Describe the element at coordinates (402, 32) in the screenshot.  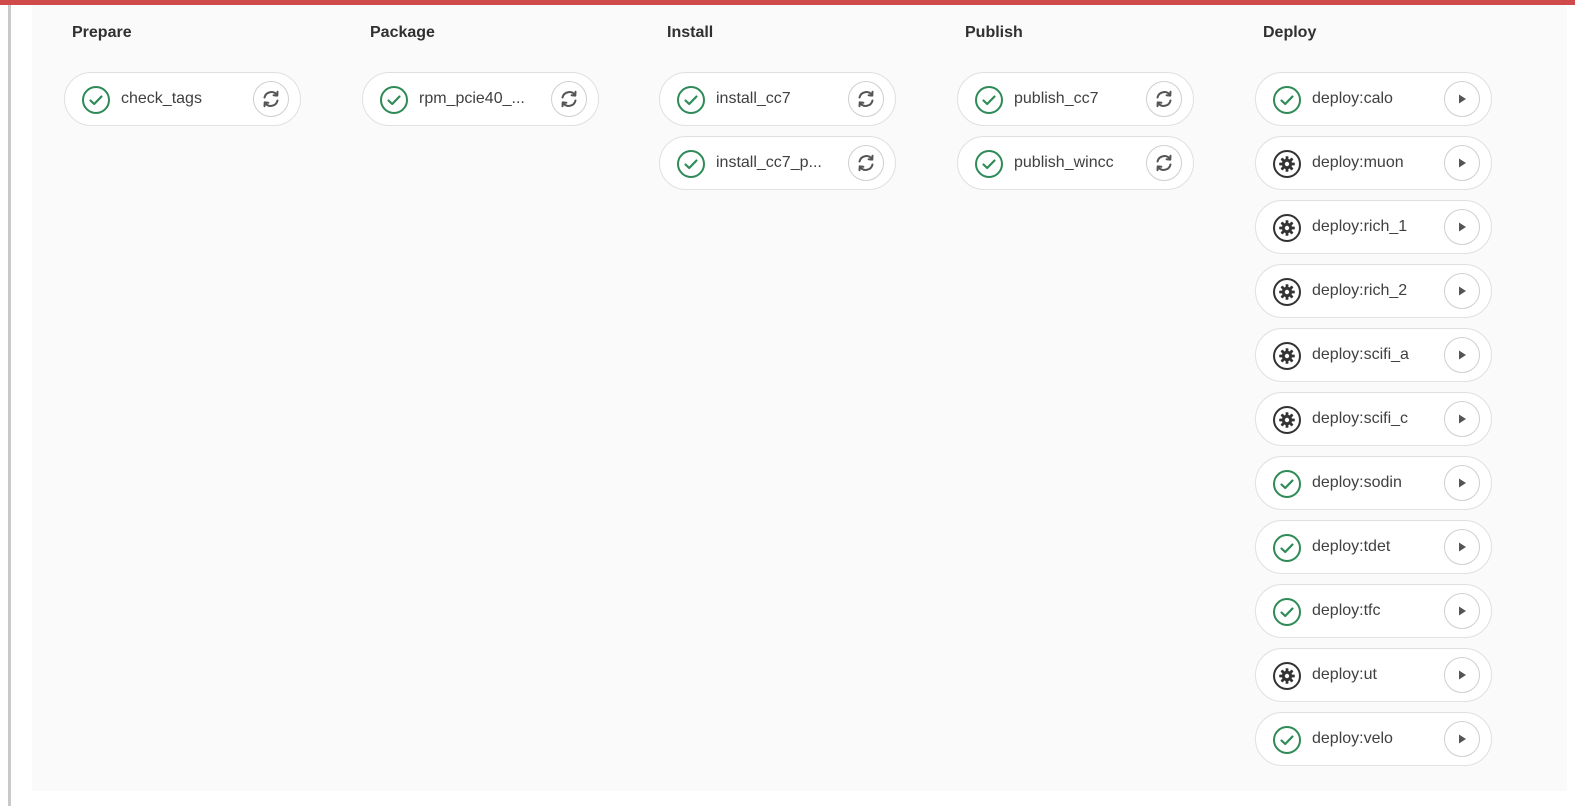
I see `stage-title: Package` at that location.